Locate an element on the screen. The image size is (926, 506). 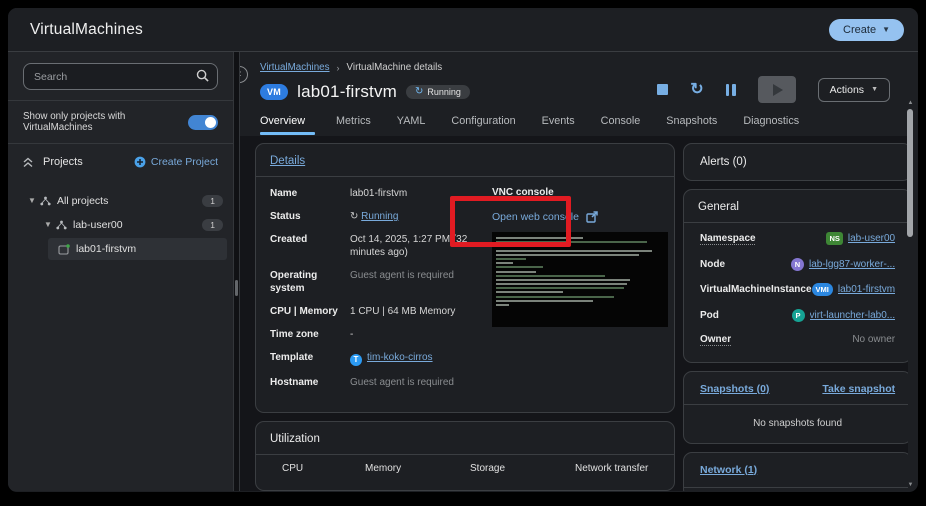
snapshots-heading-link: Snapshots (0) is located at coordinates (734, 389).